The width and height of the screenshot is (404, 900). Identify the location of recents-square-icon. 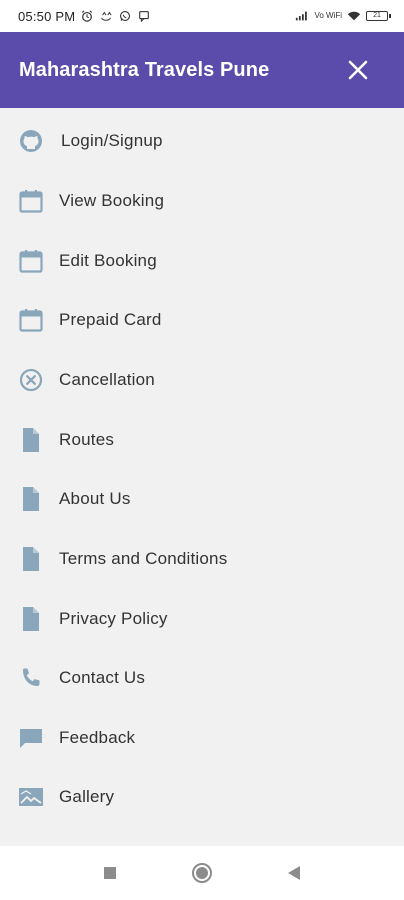
(110, 873).